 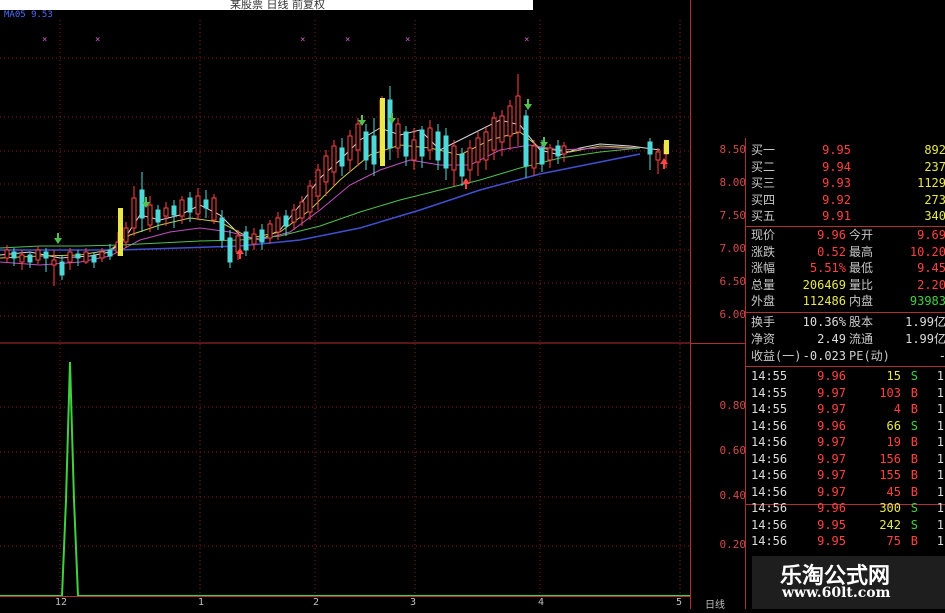 I want to click on quote-row: 外盘 112486 内盘 93983, so click(x=845, y=301).